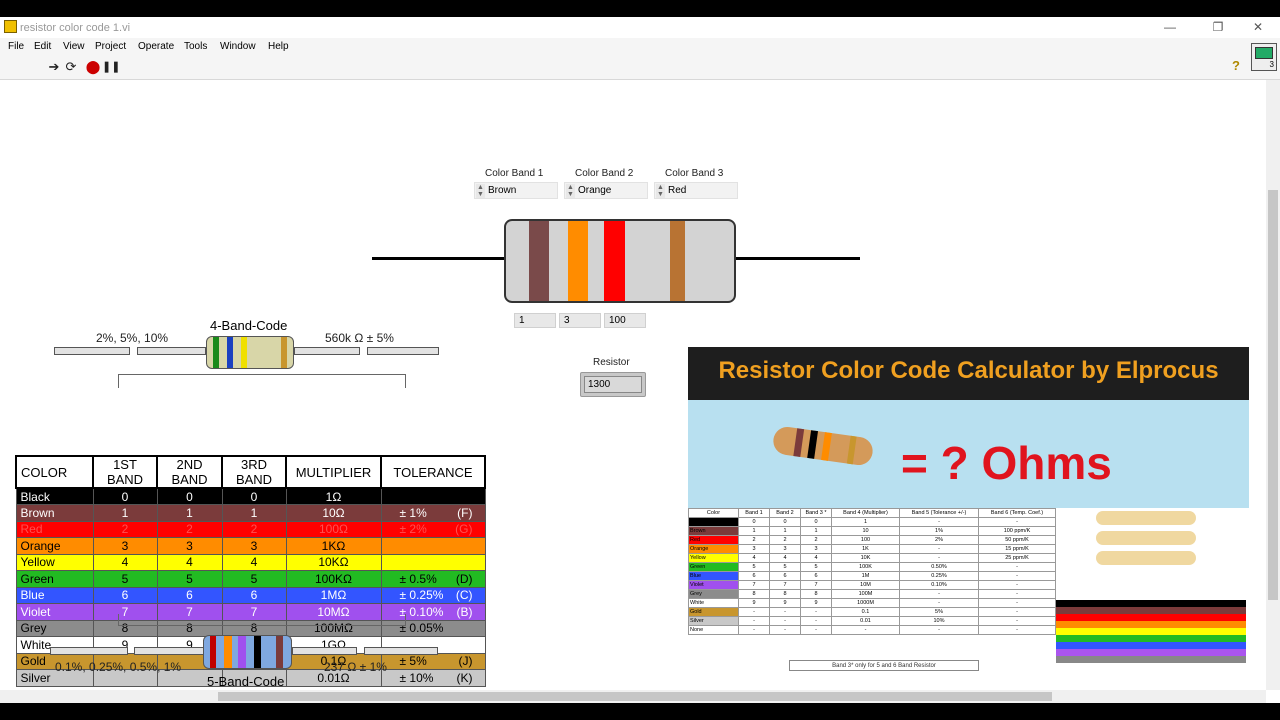 This screenshot has height=720, width=1280. I want to click on menu-window: Window, so click(238, 46).